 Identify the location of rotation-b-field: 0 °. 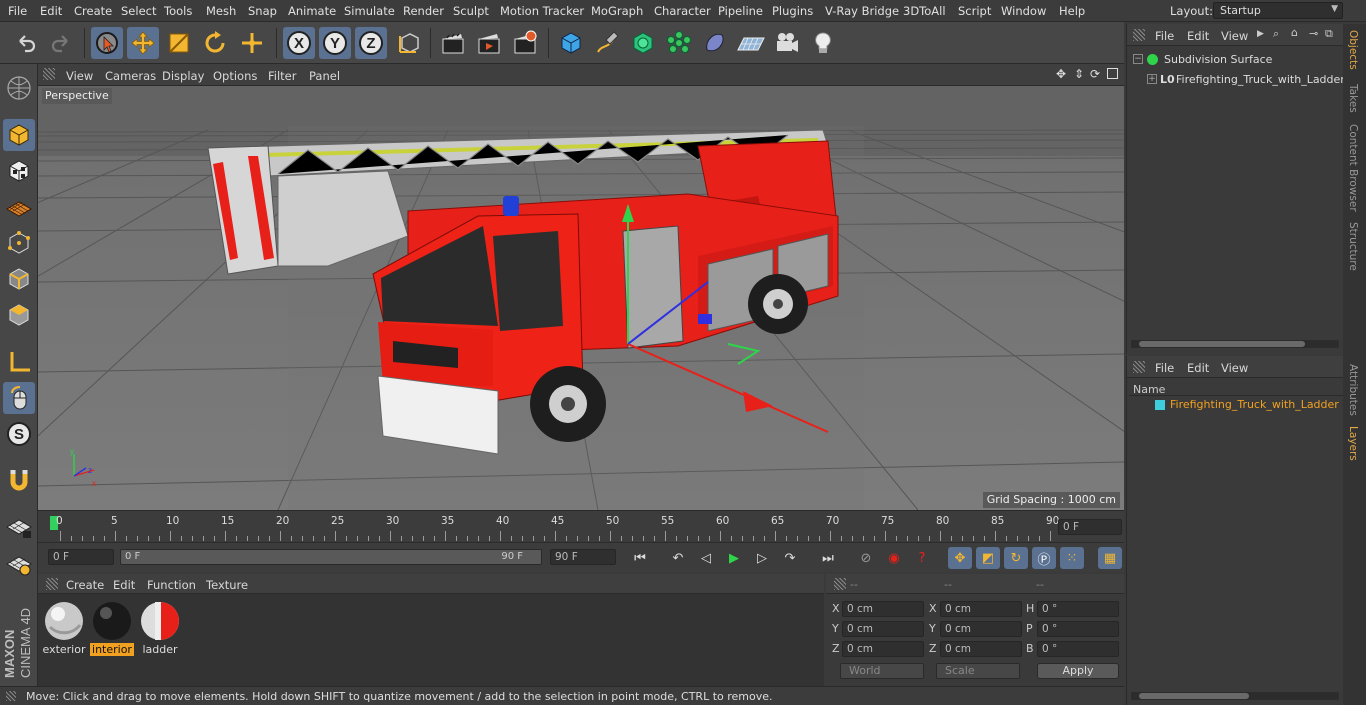
(1078, 649).